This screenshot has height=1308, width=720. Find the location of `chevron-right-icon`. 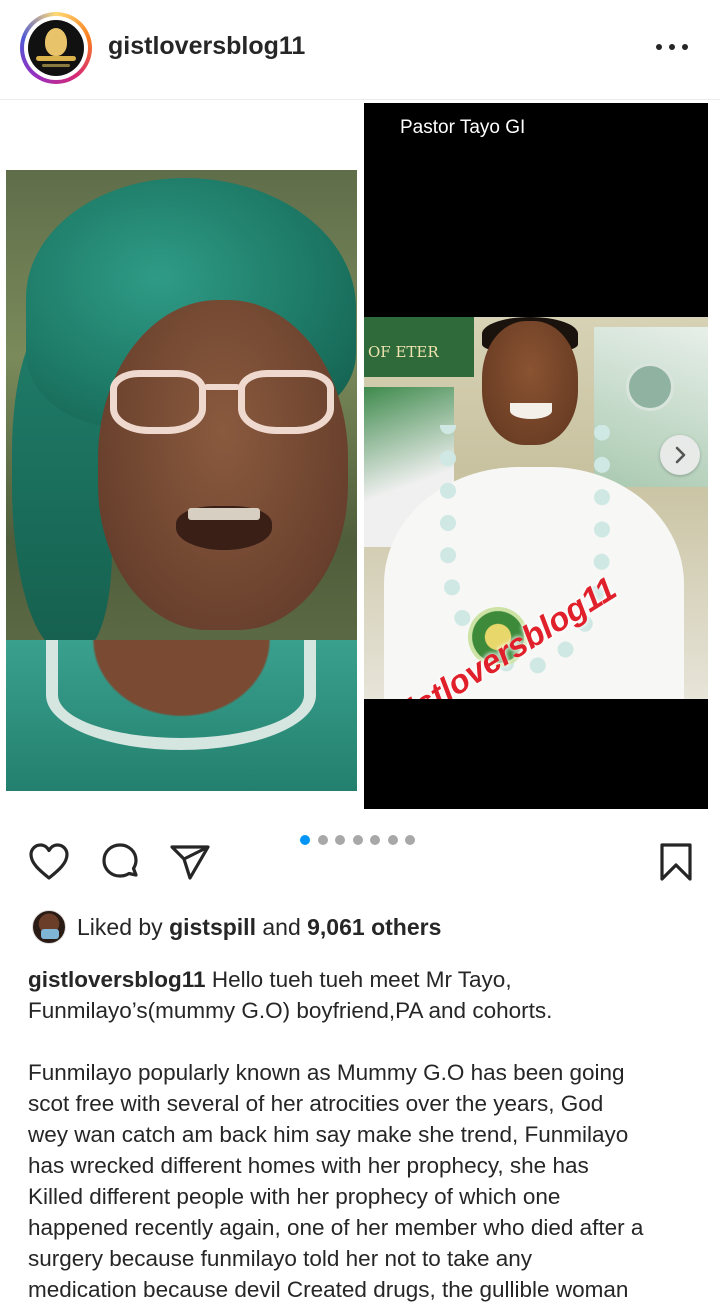

chevron-right-icon is located at coordinates (680, 455).